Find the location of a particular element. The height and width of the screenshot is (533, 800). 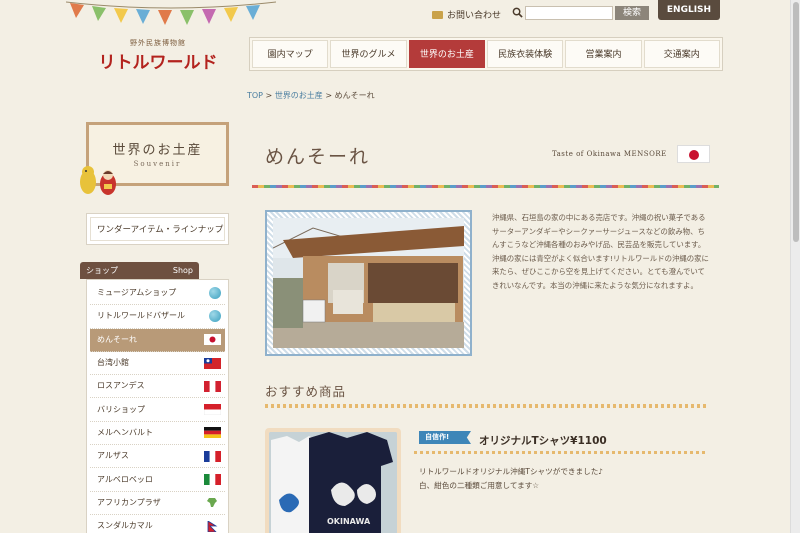

shop-item-label: リトルワールドバザール is located at coordinates (141, 316).